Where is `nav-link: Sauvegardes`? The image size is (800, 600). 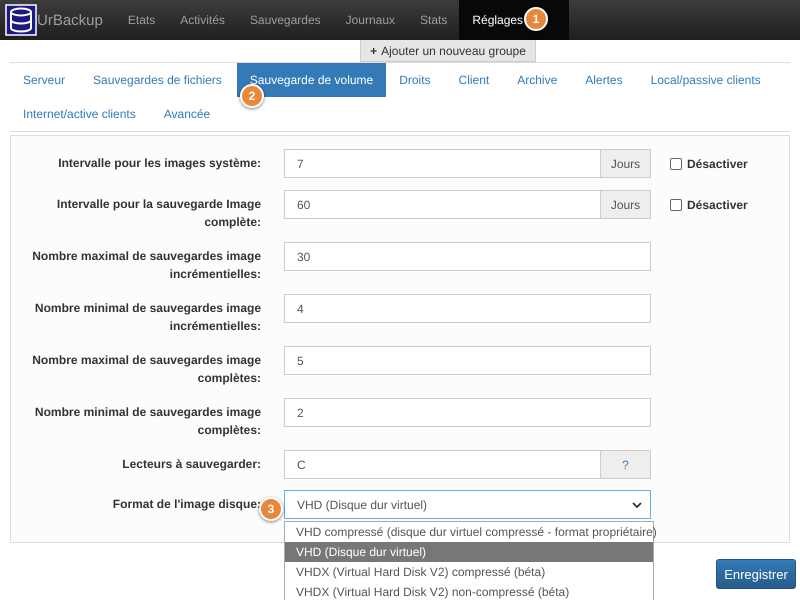 nav-link: Sauvegardes is located at coordinates (284, 20).